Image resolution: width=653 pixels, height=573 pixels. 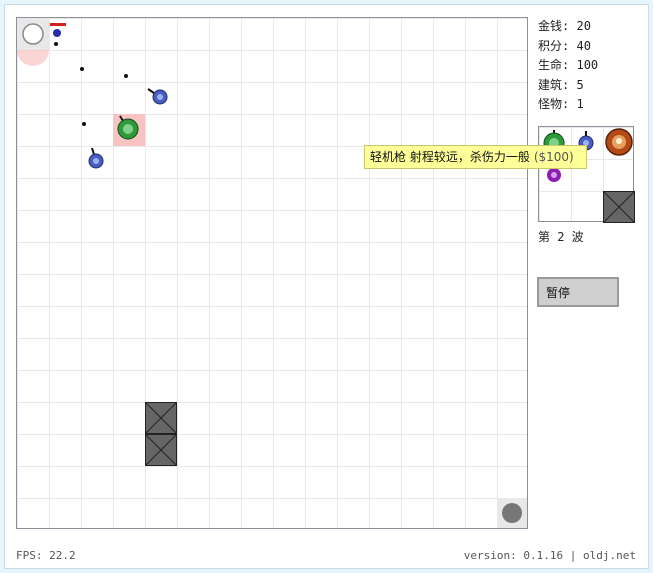 What do you see at coordinates (553, 157) in the screenshot?
I see `tooltip-price: ($100)` at bounding box center [553, 157].